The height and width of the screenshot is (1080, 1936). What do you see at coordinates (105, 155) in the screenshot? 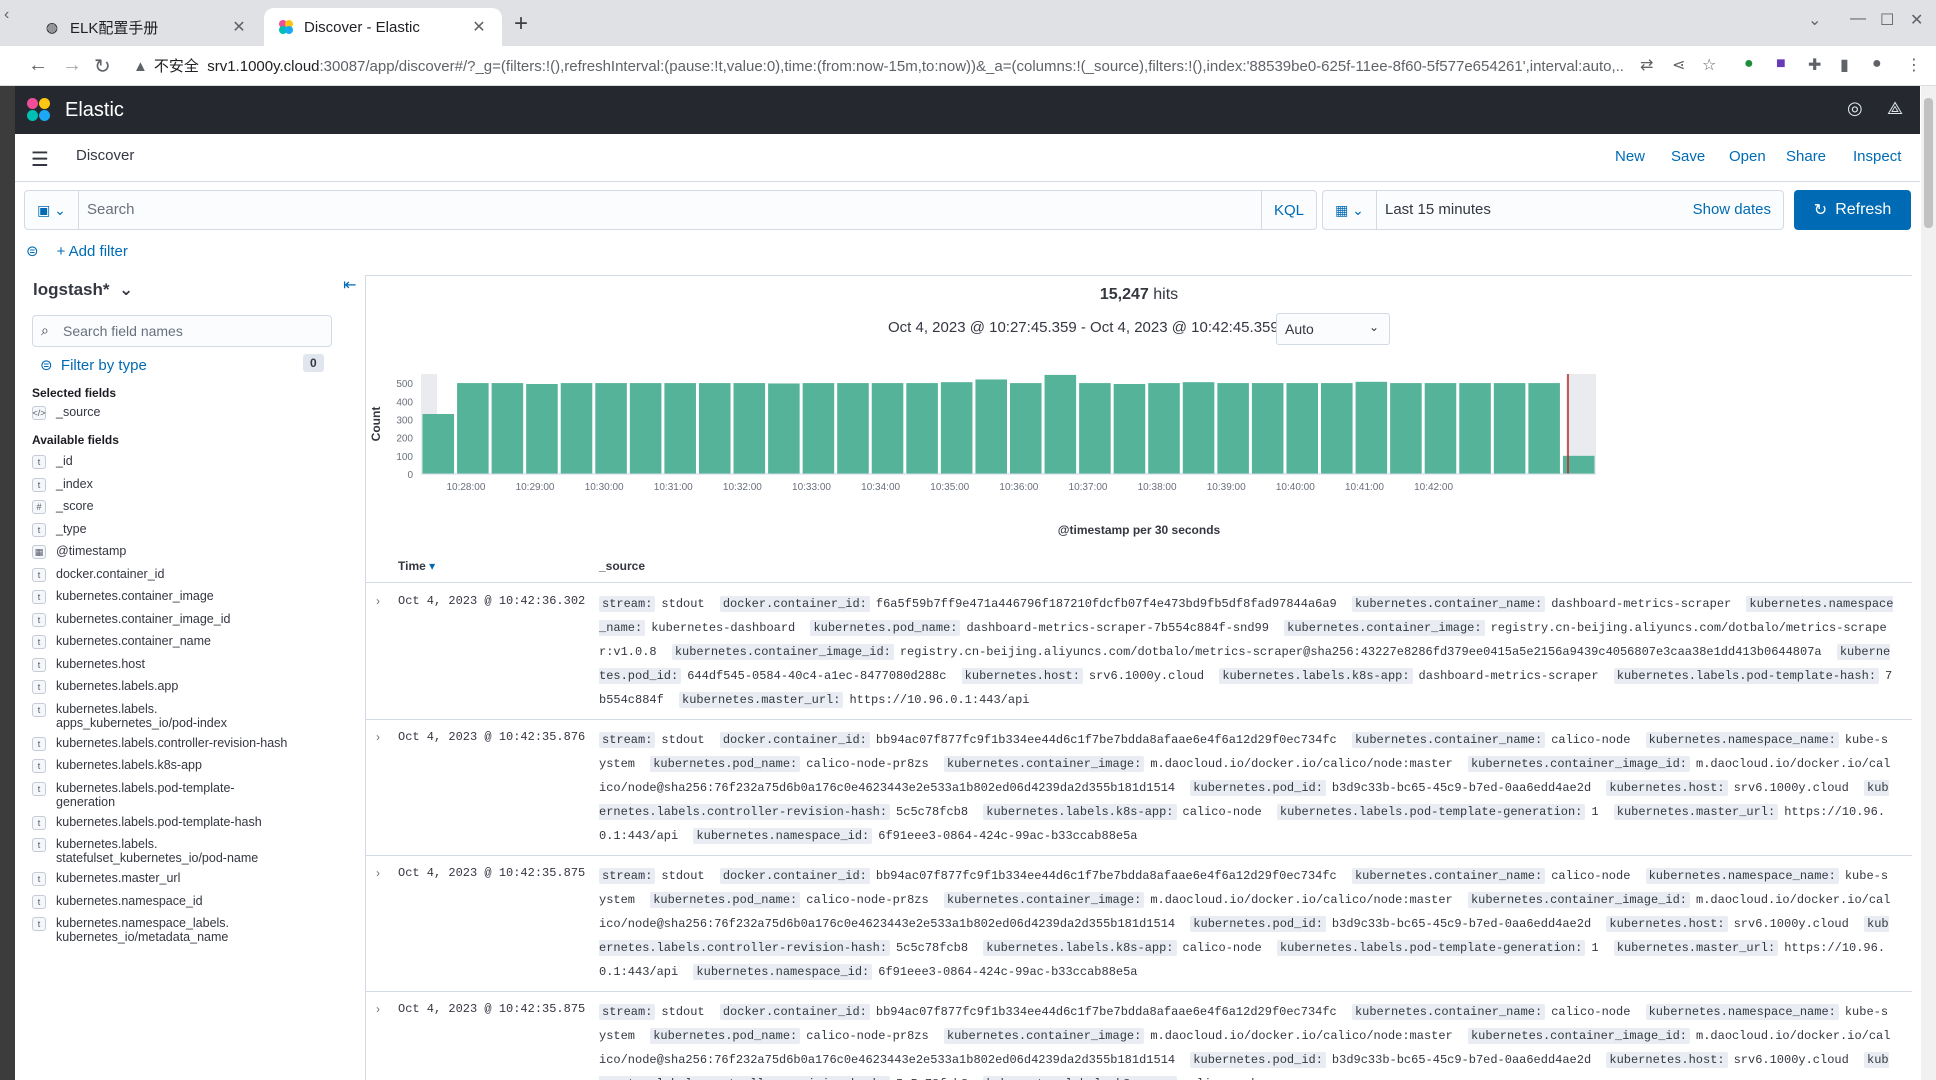
I see `breadcrumb: Discover` at bounding box center [105, 155].